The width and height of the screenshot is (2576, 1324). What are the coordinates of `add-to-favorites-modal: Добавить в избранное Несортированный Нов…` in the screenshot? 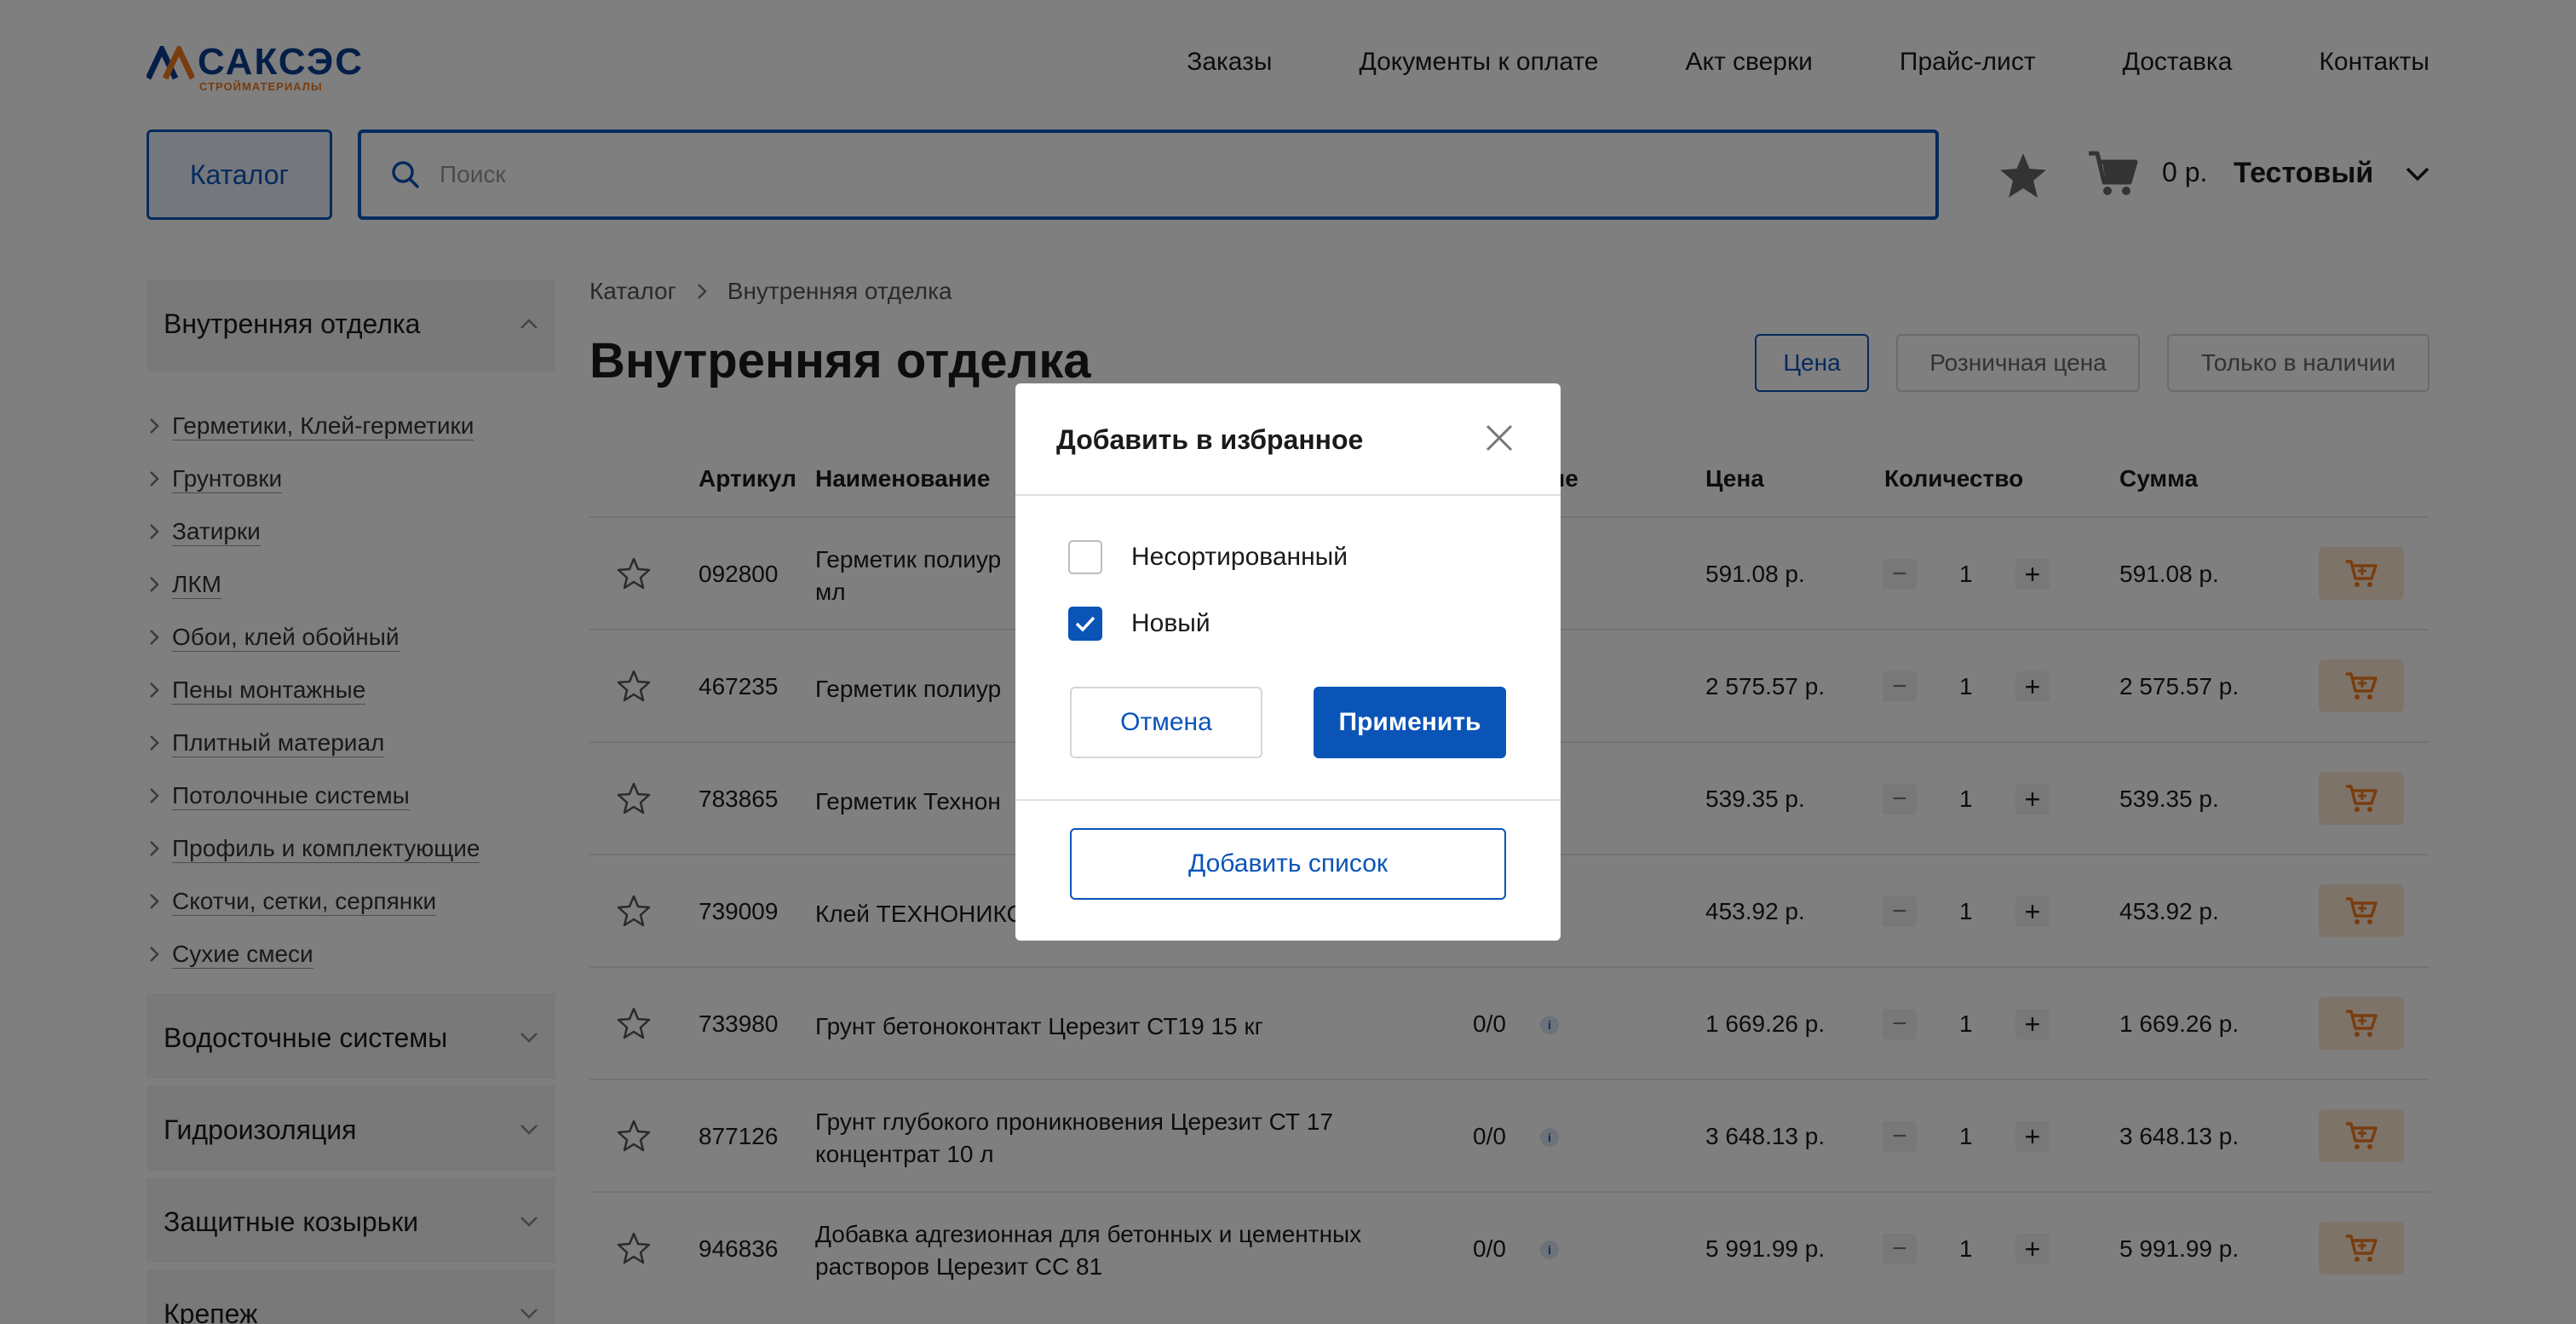 It's located at (1288, 662).